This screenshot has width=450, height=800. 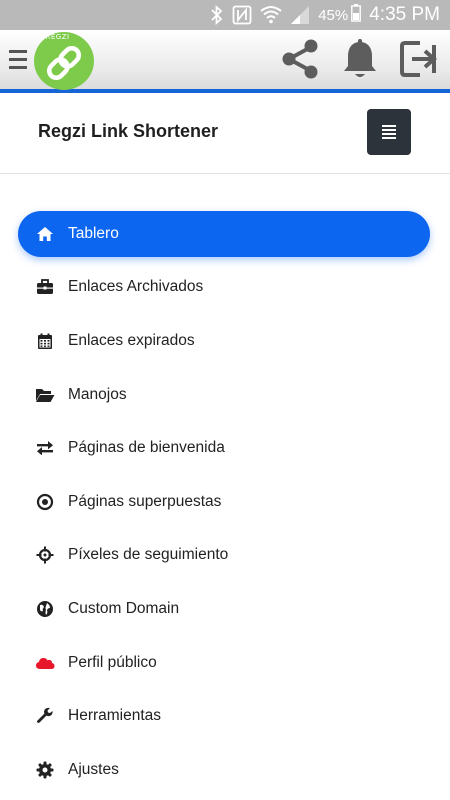 I want to click on drawer-handle-icon, so click(x=18, y=60).